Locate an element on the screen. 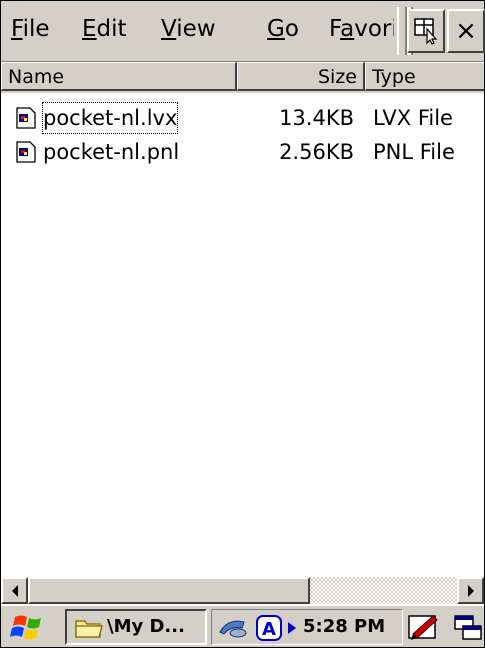 Image resolution: width=485 pixels, height=648 pixels. menu-go: Go is located at coordinates (283, 29).